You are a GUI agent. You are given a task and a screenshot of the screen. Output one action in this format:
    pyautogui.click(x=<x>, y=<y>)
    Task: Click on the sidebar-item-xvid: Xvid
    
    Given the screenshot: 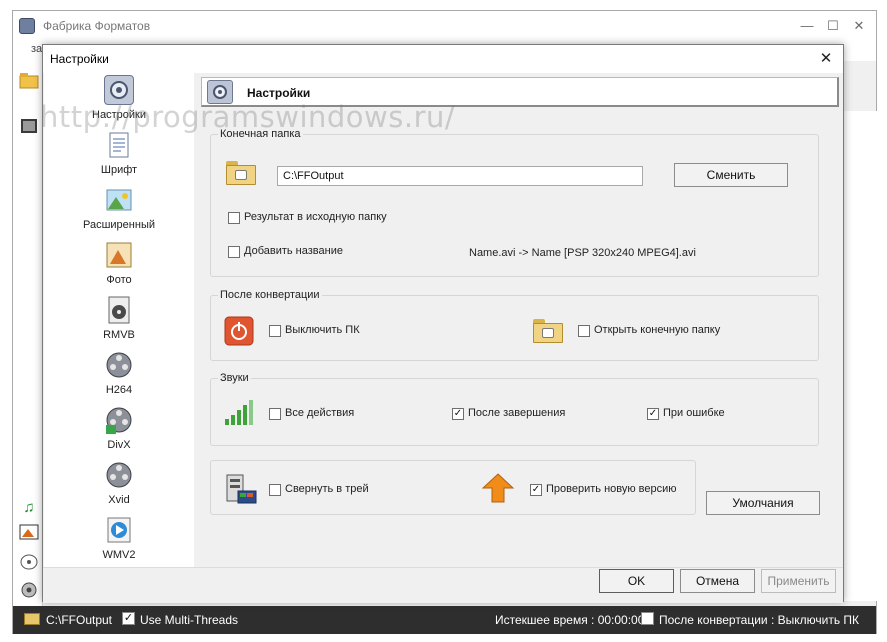 What is the action you would take?
    pyautogui.click(x=119, y=487)
    